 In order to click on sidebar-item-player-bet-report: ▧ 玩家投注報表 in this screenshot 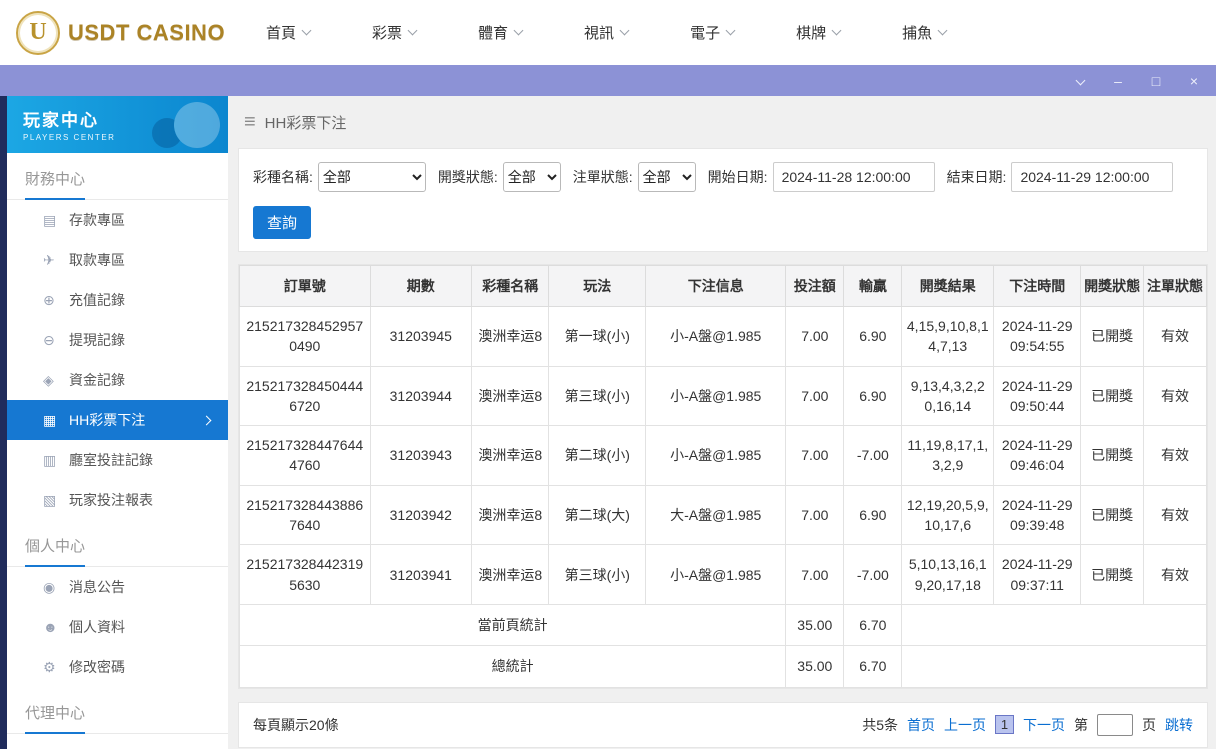, I will do `click(117, 500)`.